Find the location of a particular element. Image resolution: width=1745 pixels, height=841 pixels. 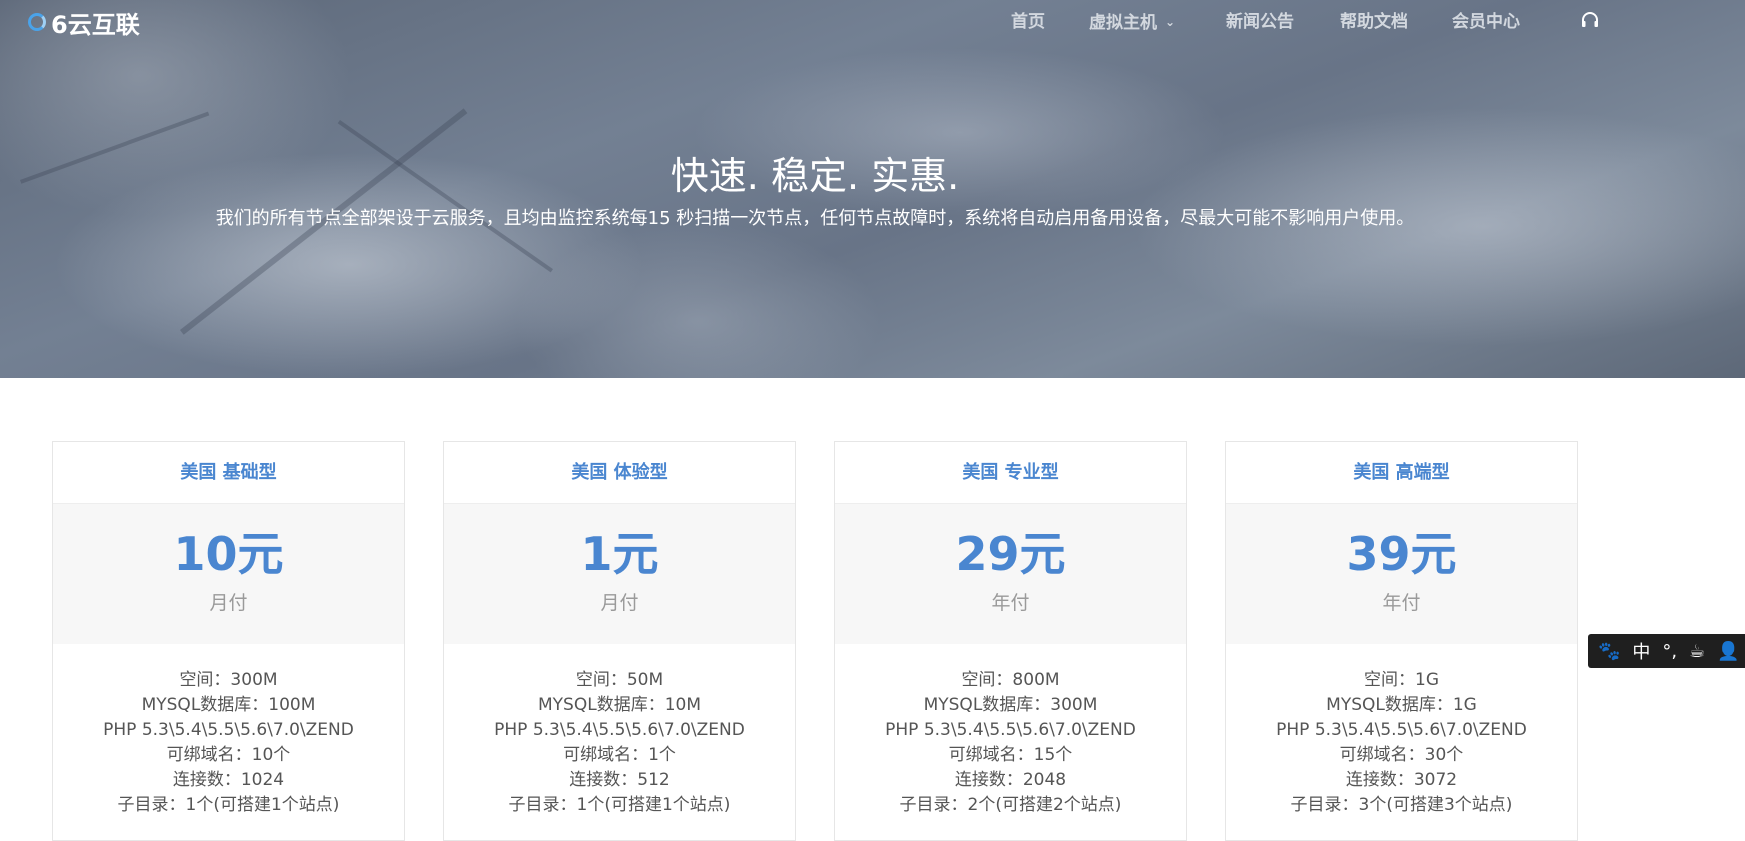

plan-price: 1元 is located at coordinates (619, 554).